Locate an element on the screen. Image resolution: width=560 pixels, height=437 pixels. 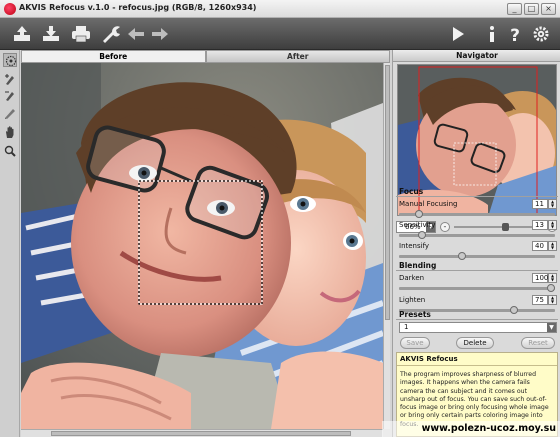
horizontal-scrollbar is located at coordinates (202, 433).